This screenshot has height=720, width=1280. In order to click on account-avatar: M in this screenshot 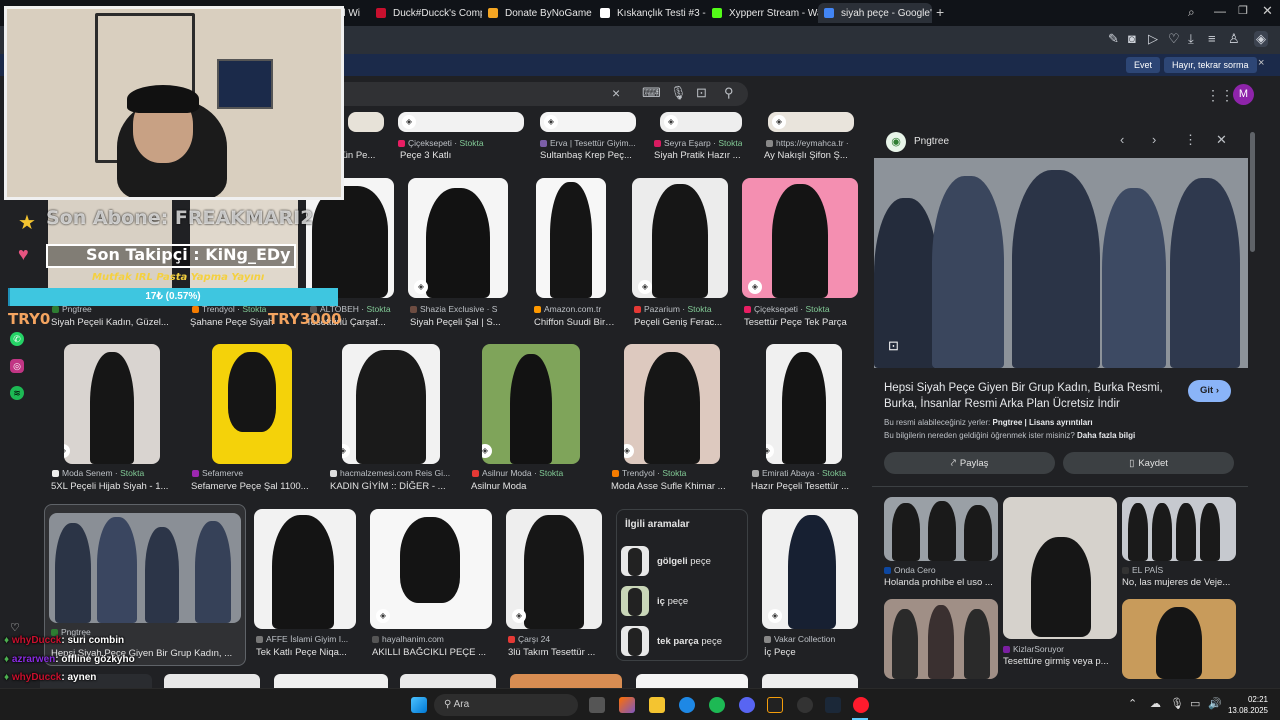, I will do `click(1243, 94)`.